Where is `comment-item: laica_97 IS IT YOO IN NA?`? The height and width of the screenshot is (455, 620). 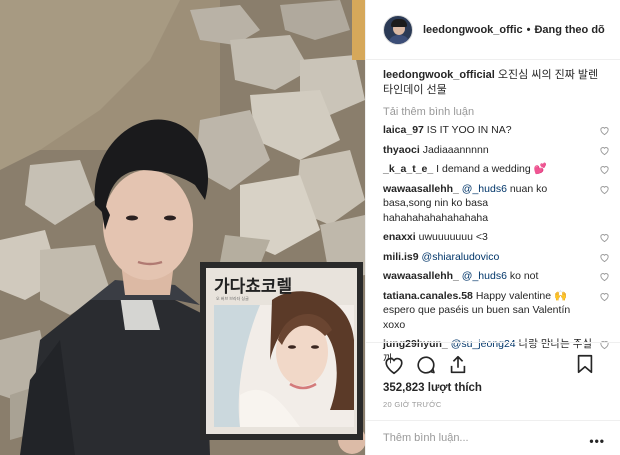
comment-item: laica_97 IS IT YOO IN NA? is located at coordinates (499, 130).